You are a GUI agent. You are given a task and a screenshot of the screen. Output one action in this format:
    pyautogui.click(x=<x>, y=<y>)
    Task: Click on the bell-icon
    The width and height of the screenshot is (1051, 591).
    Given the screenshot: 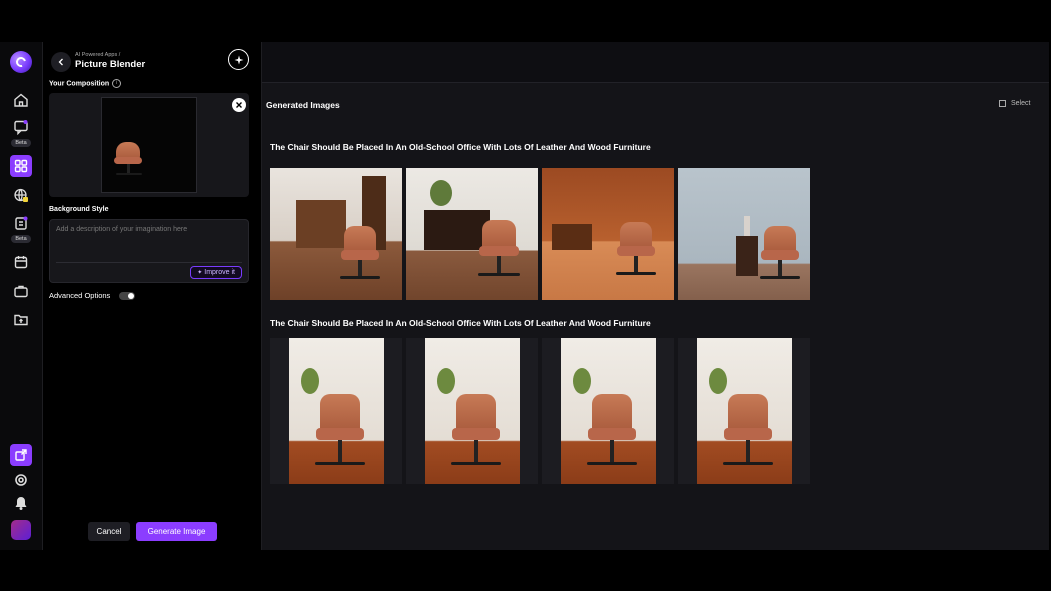 What is the action you would take?
    pyautogui.click(x=21, y=503)
    